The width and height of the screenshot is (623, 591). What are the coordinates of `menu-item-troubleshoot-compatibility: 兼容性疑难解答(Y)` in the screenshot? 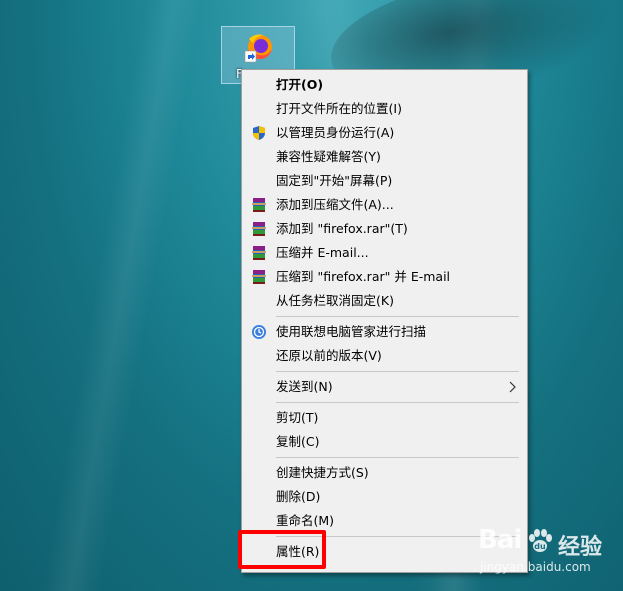 It's located at (384, 157).